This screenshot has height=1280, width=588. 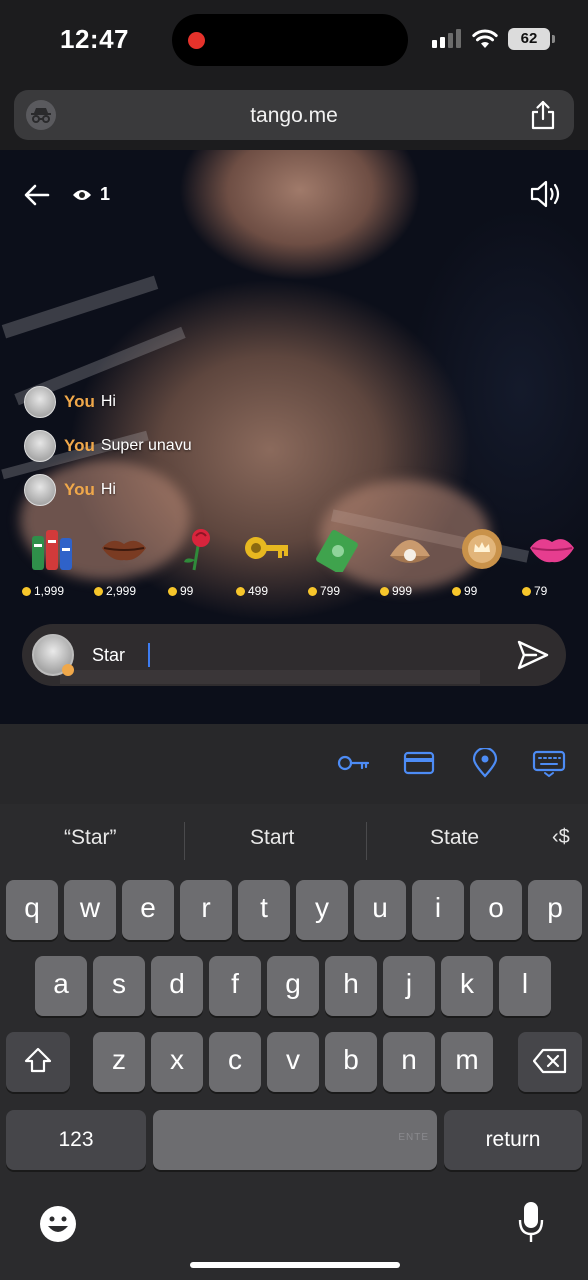 I want to click on backspace-key, so click(x=550, y=1062).